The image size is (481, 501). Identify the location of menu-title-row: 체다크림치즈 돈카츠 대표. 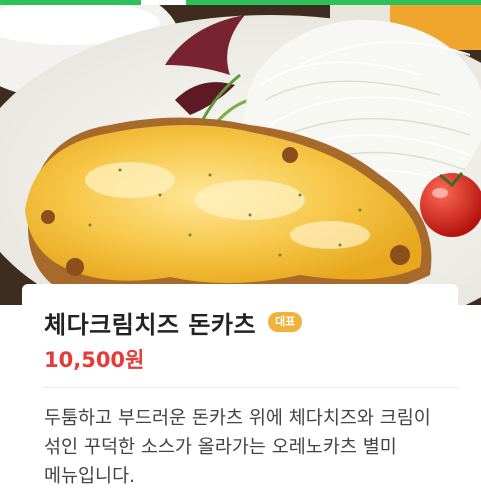
(173, 322).